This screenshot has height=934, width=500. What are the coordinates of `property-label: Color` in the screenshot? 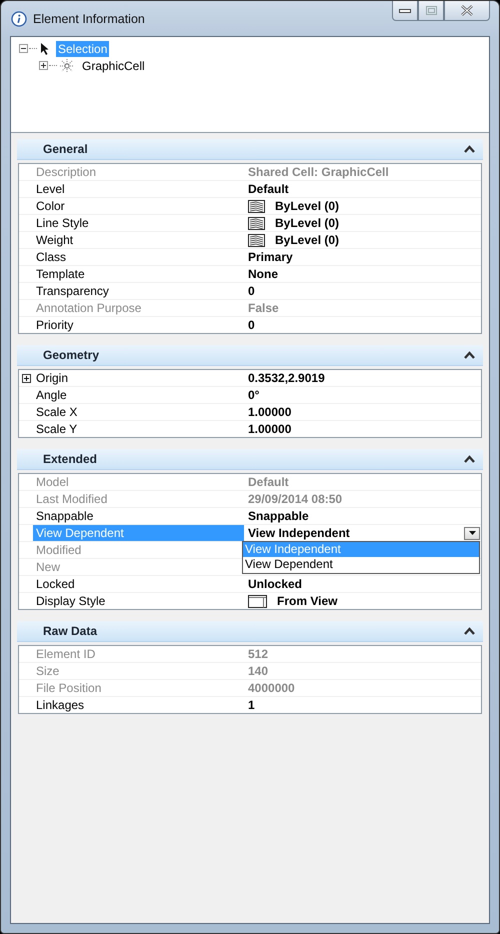 It's located at (138, 206).